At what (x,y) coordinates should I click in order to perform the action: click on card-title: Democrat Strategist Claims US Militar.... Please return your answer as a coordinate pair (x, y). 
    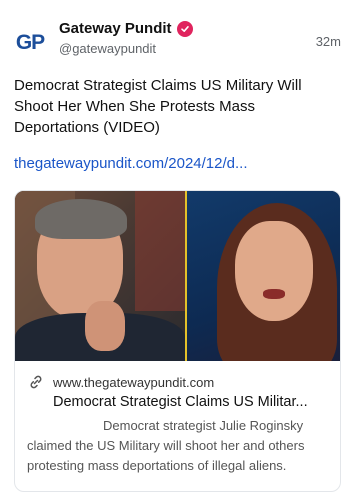
    Looking at the image, I should click on (193, 402).